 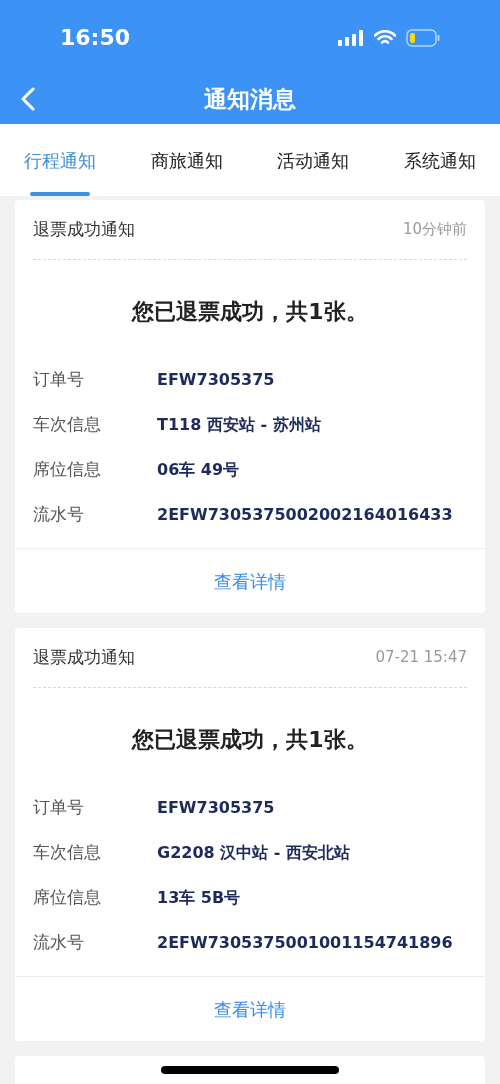 What do you see at coordinates (439, 160) in the screenshot?
I see `tab: 系统通知` at bounding box center [439, 160].